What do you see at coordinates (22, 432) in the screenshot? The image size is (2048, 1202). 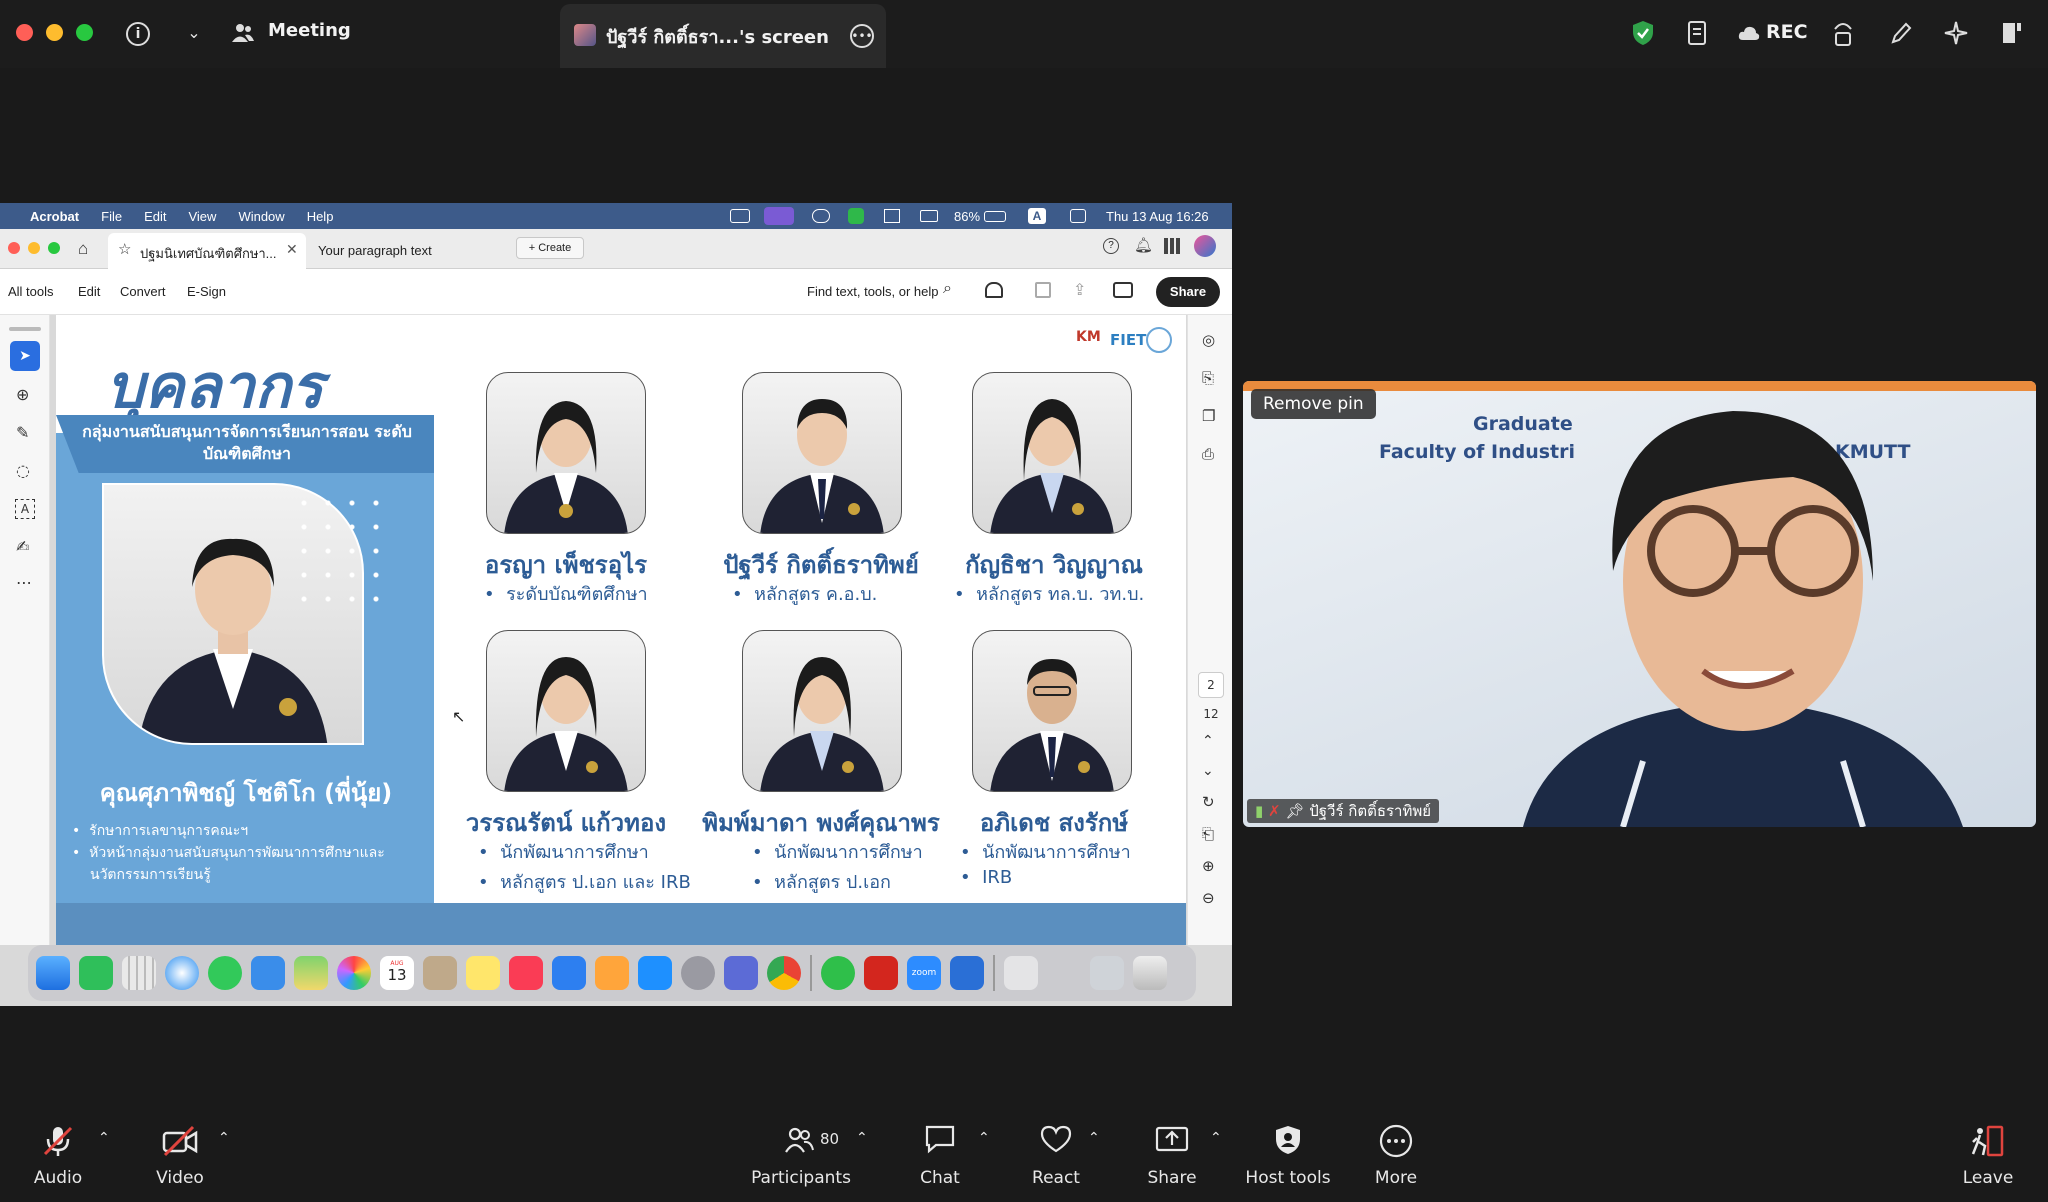 I see `highlight-pen-icon: ✎` at bounding box center [22, 432].